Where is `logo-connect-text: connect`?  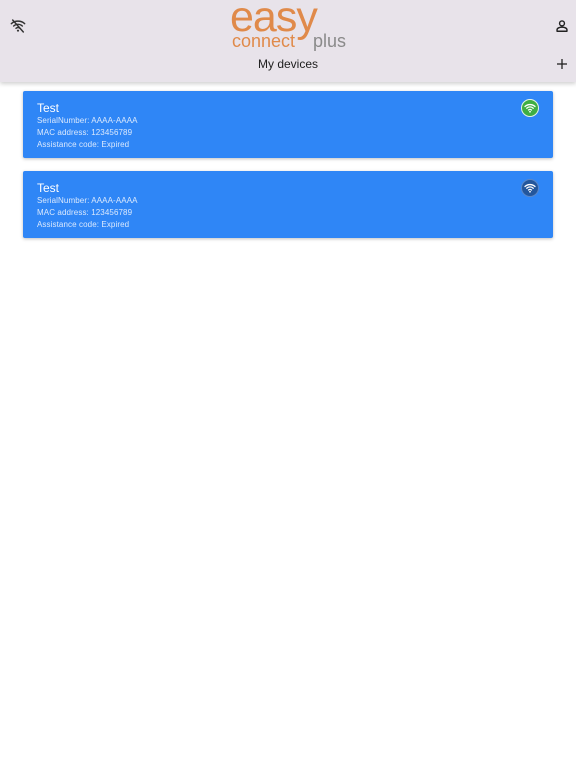
logo-connect-text: connect is located at coordinates (264, 41).